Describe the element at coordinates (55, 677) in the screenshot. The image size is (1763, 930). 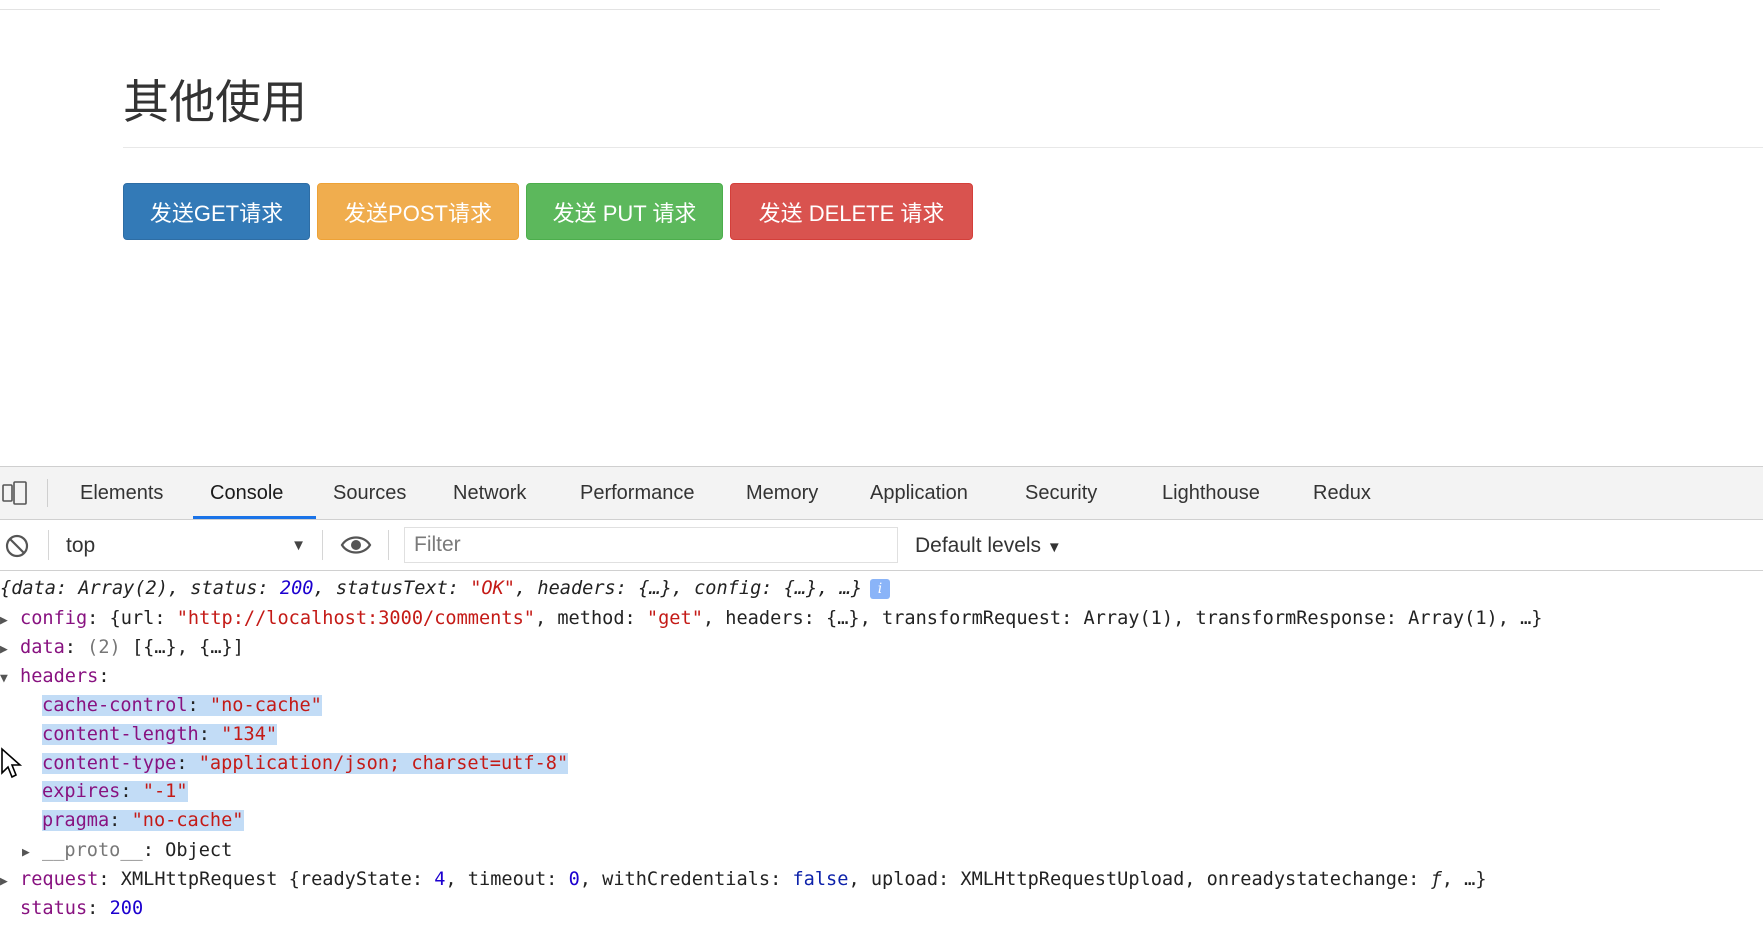
I see `console-headers-line: ▼ headers:` at that location.